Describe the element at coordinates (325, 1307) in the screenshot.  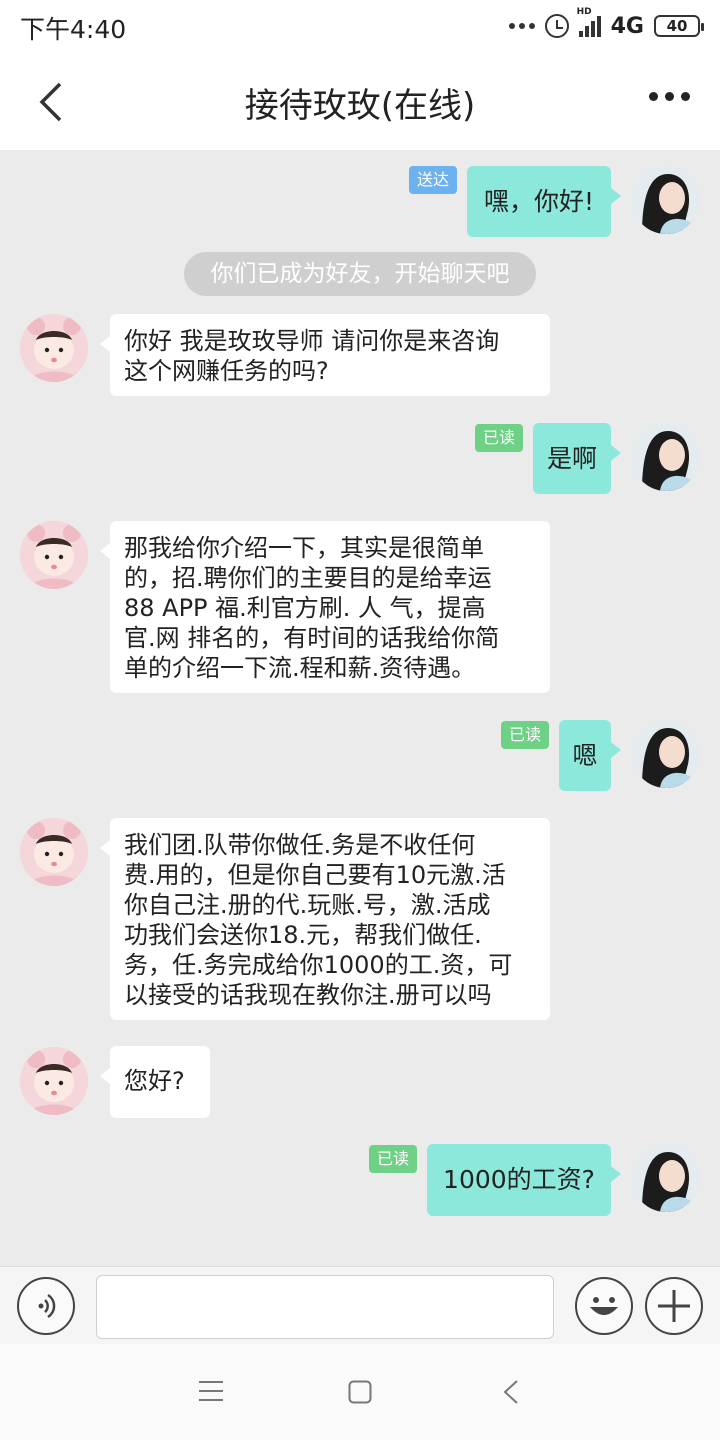
I see `message-input` at that location.